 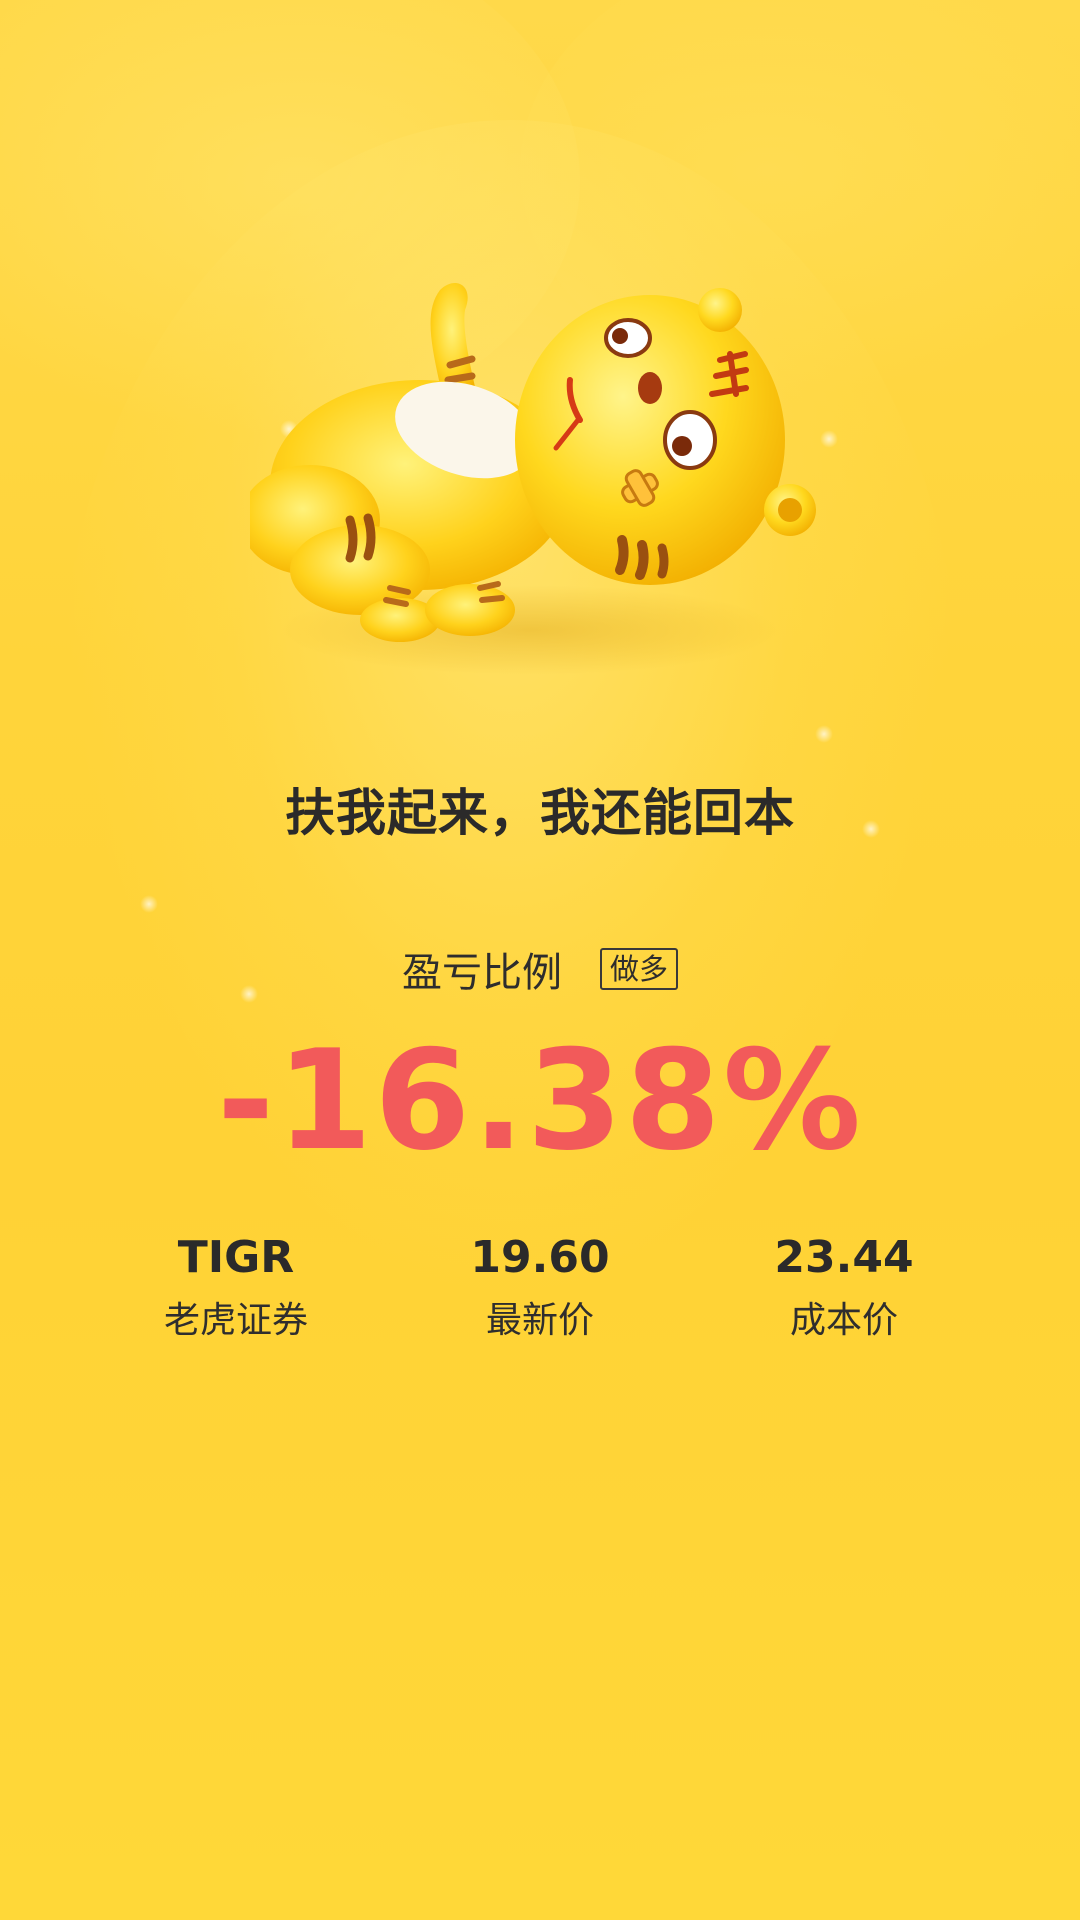 I want to click on cost-price-value: 23.44, so click(x=844, y=1257).